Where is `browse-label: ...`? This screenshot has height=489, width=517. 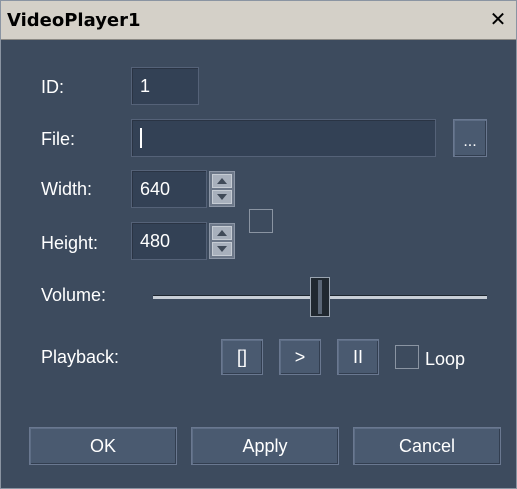 browse-label: ... is located at coordinates (470, 141).